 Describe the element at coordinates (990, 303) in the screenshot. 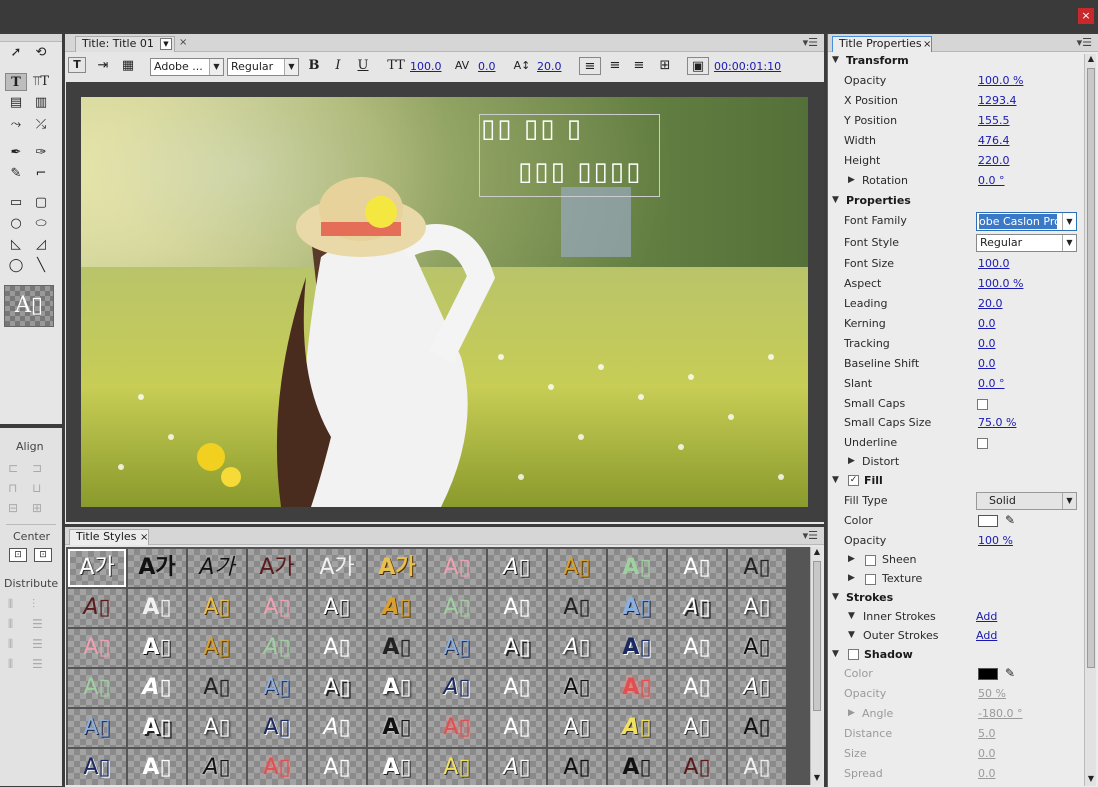

I see `leading-value: 20.0` at that location.